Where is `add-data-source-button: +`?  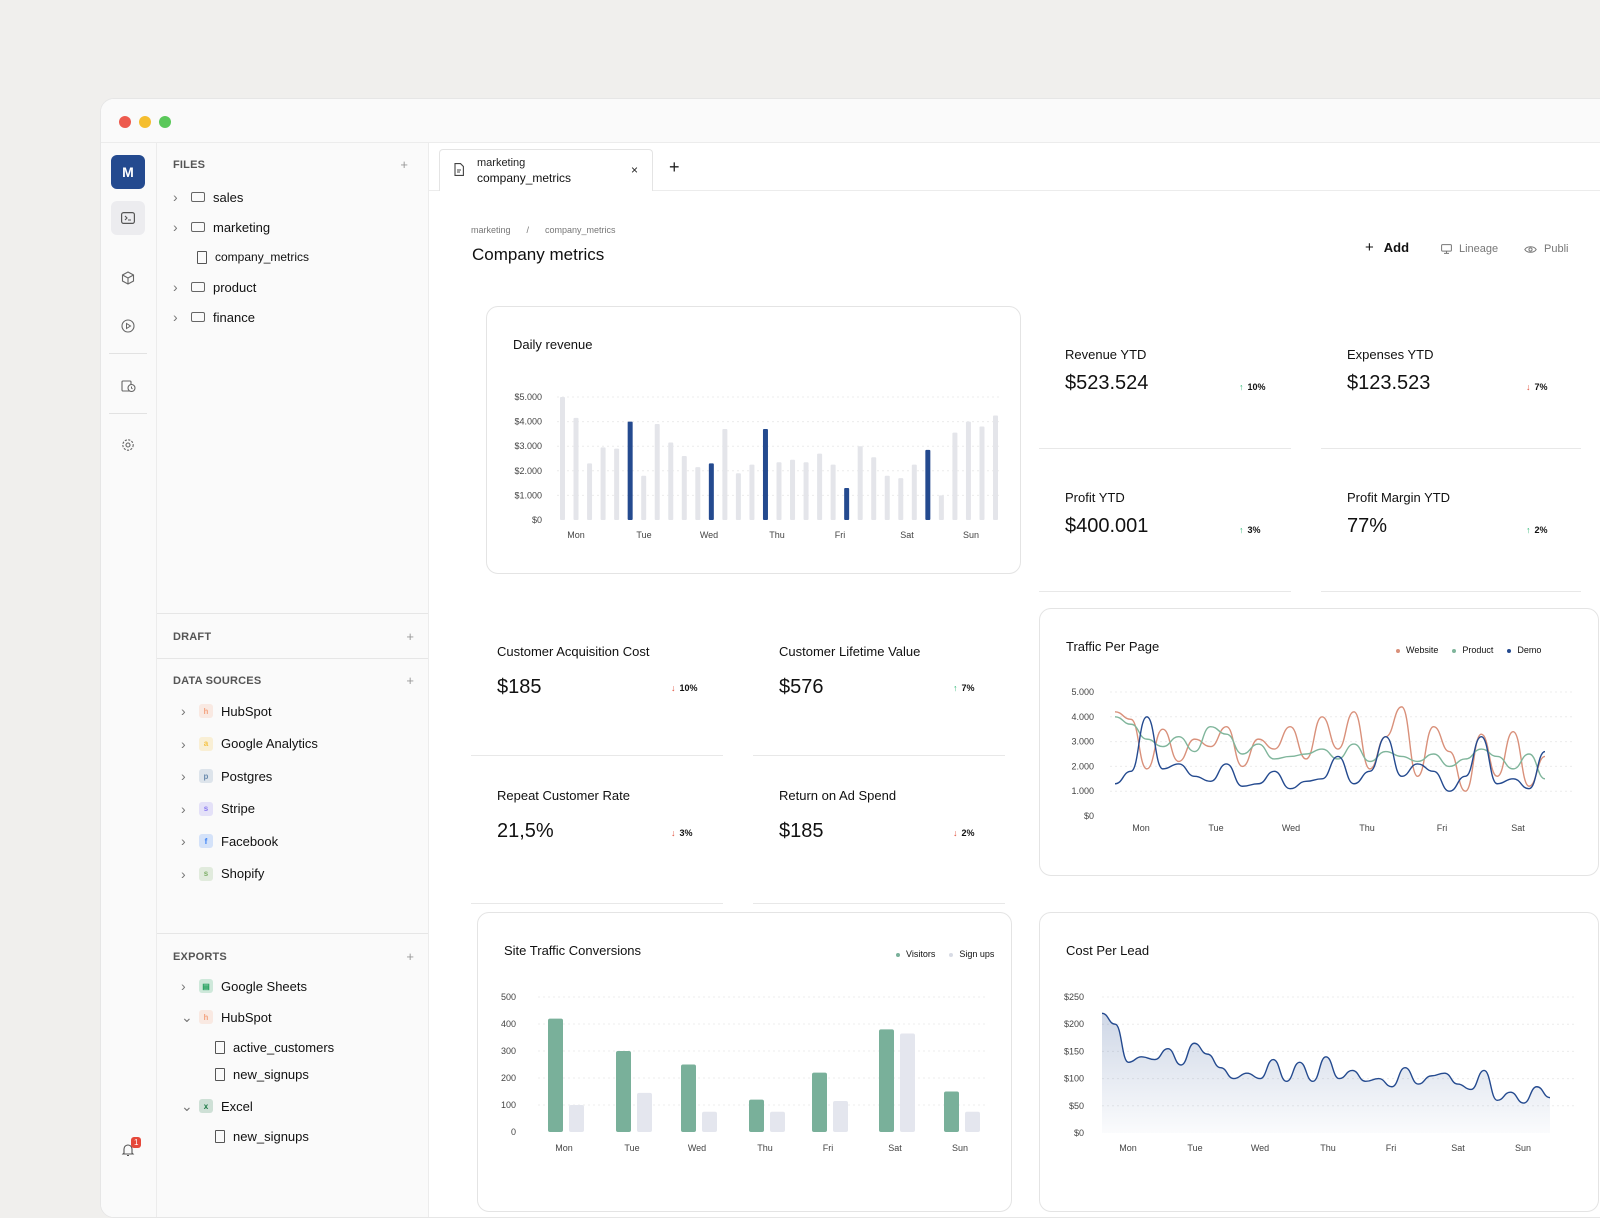
add-data-source-button: + is located at coordinates (410, 680).